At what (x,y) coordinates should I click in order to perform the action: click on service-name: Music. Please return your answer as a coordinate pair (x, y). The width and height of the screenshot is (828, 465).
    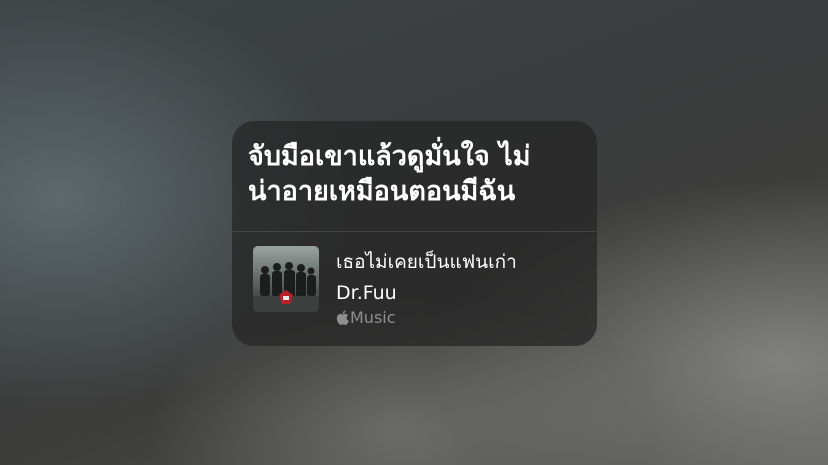
    Looking at the image, I should click on (373, 317).